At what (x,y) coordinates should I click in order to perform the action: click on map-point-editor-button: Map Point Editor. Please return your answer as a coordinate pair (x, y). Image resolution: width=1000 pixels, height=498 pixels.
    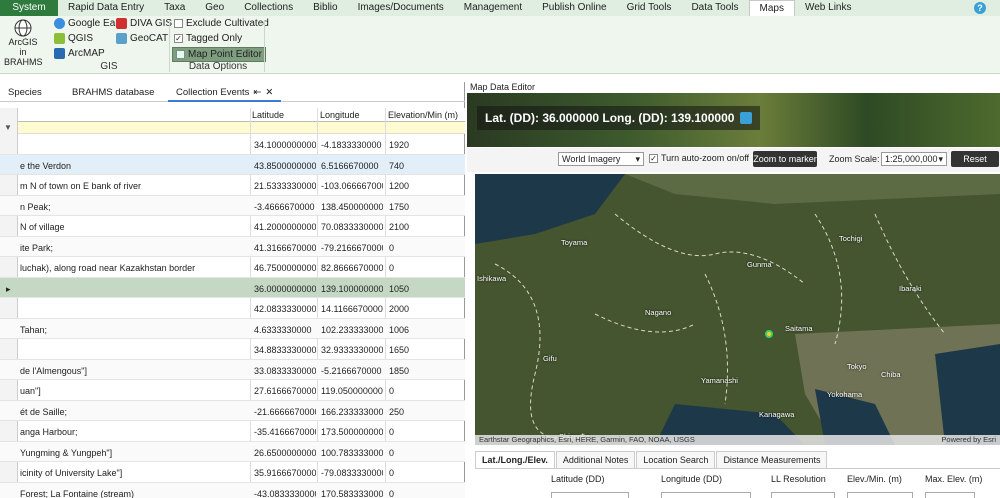
    Looking at the image, I should click on (219, 54).